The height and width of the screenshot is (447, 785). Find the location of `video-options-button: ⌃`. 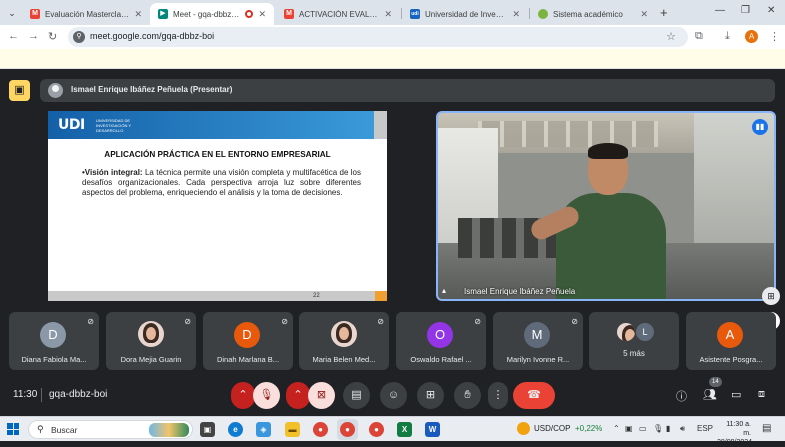

video-options-button: ⌃ is located at coordinates (298, 395).